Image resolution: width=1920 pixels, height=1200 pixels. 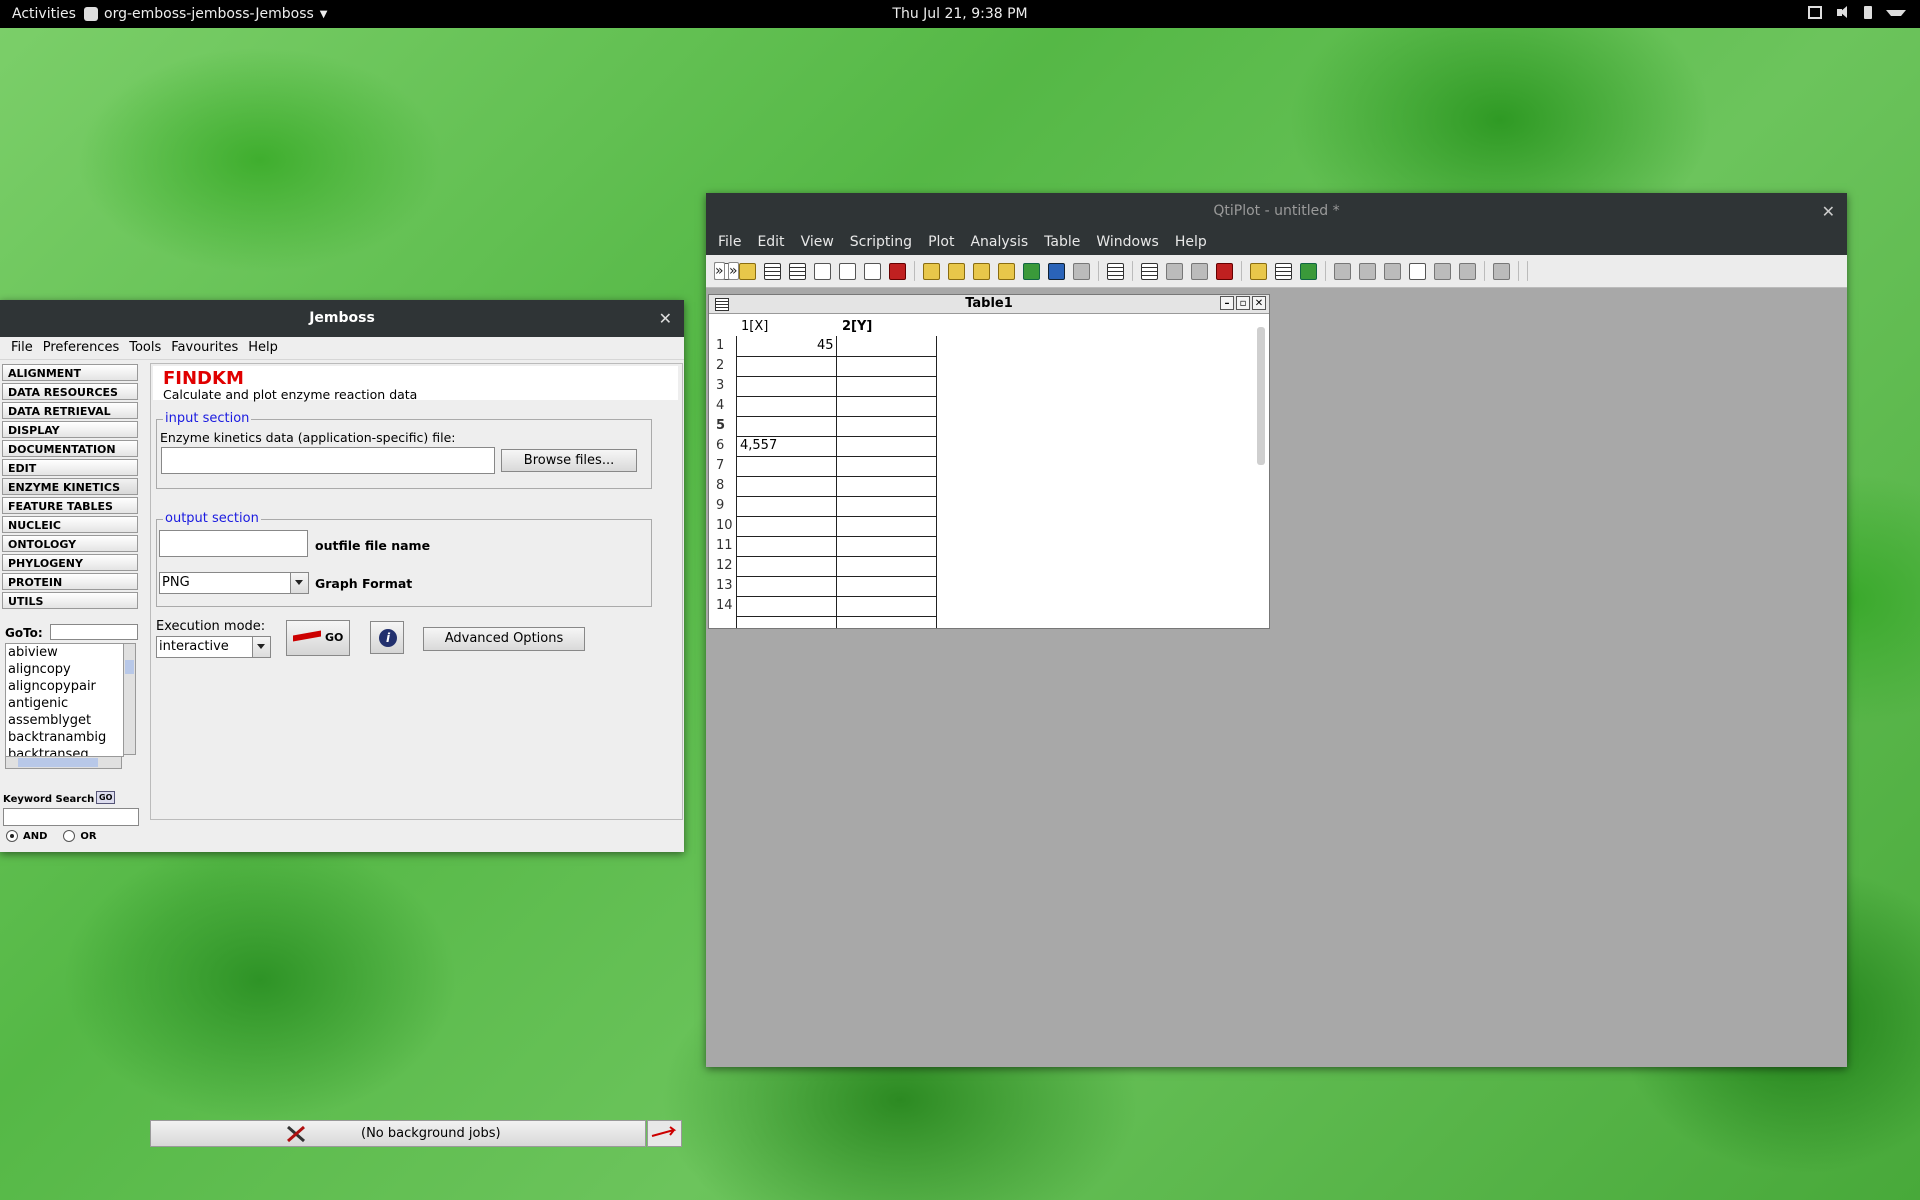 What do you see at coordinates (328, 460) in the screenshot?
I see `input-file-field` at bounding box center [328, 460].